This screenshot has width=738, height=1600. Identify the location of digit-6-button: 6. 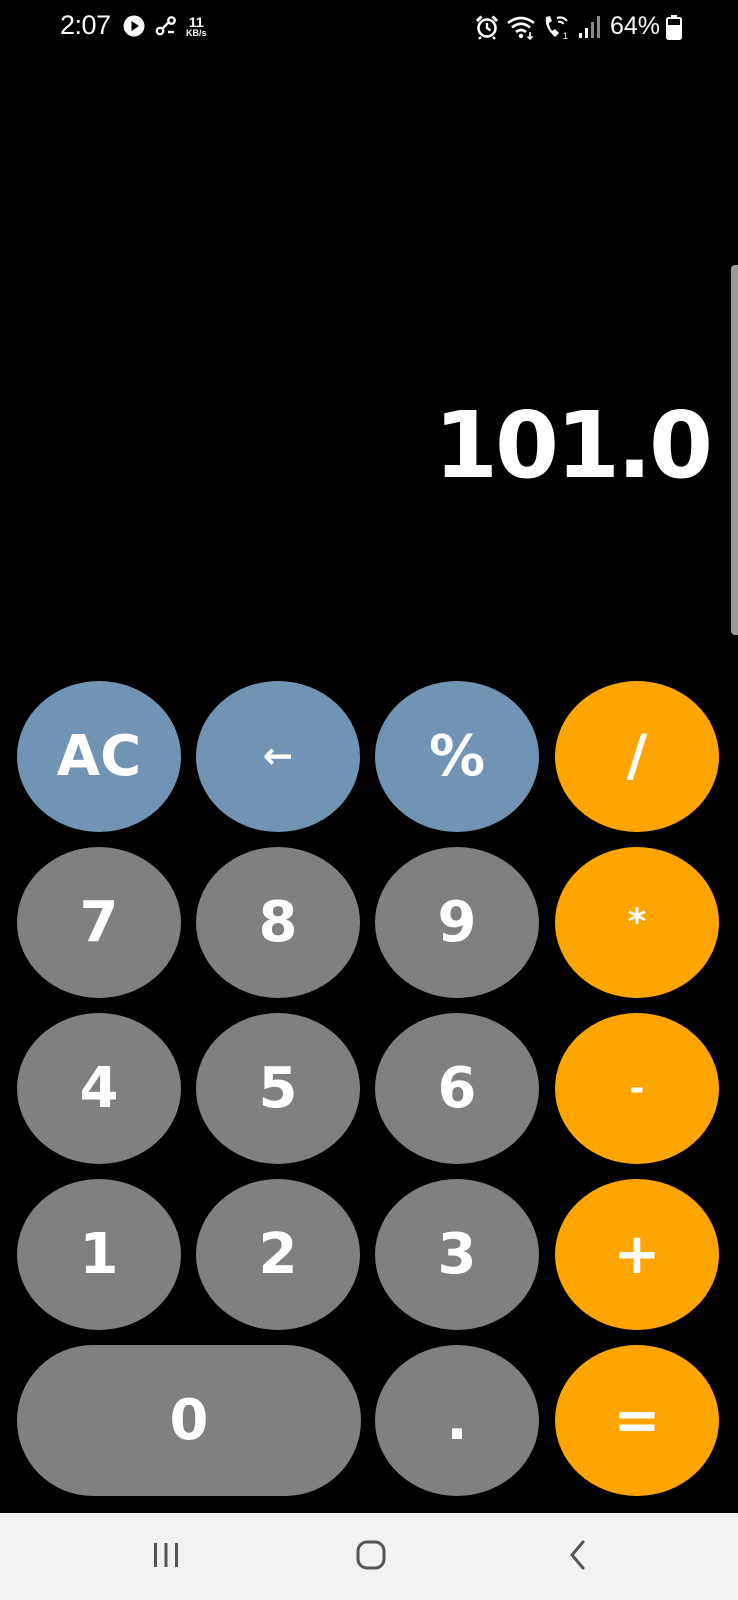
(457, 1088).